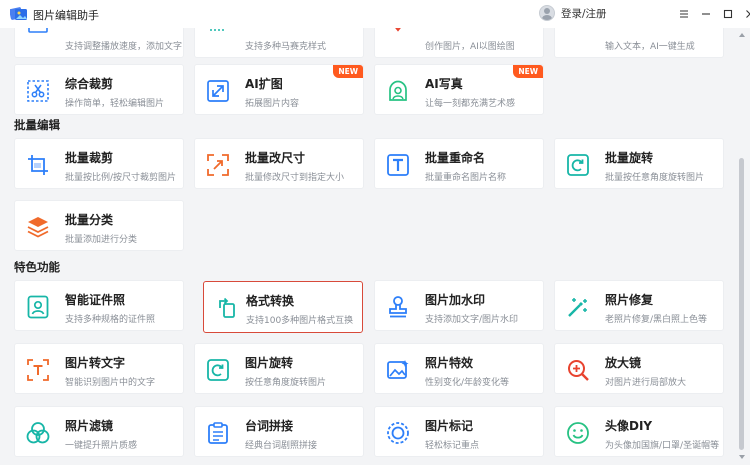 Image resolution: width=750 pixels, height=465 pixels. What do you see at coordinates (269, 363) in the screenshot?
I see `feature-title: 图片旋转` at bounding box center [269, 363].